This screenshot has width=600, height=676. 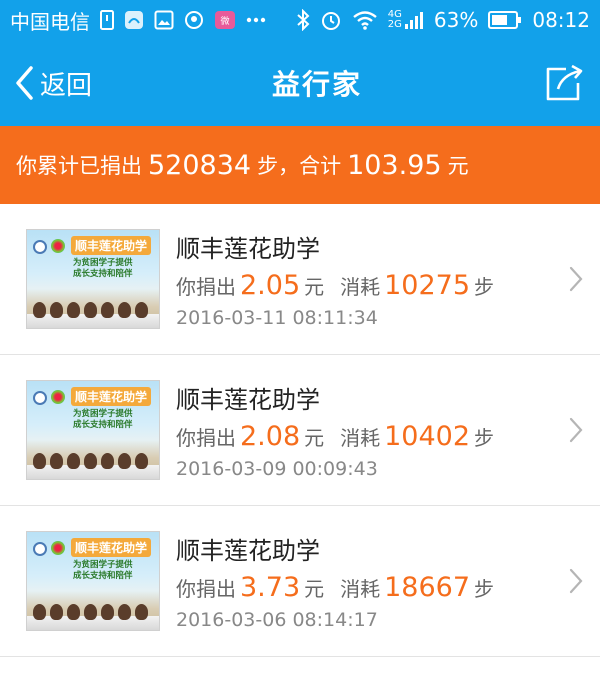 I want to click on summary-prefix: 你累计已捐出, so click(x=79, y=166).